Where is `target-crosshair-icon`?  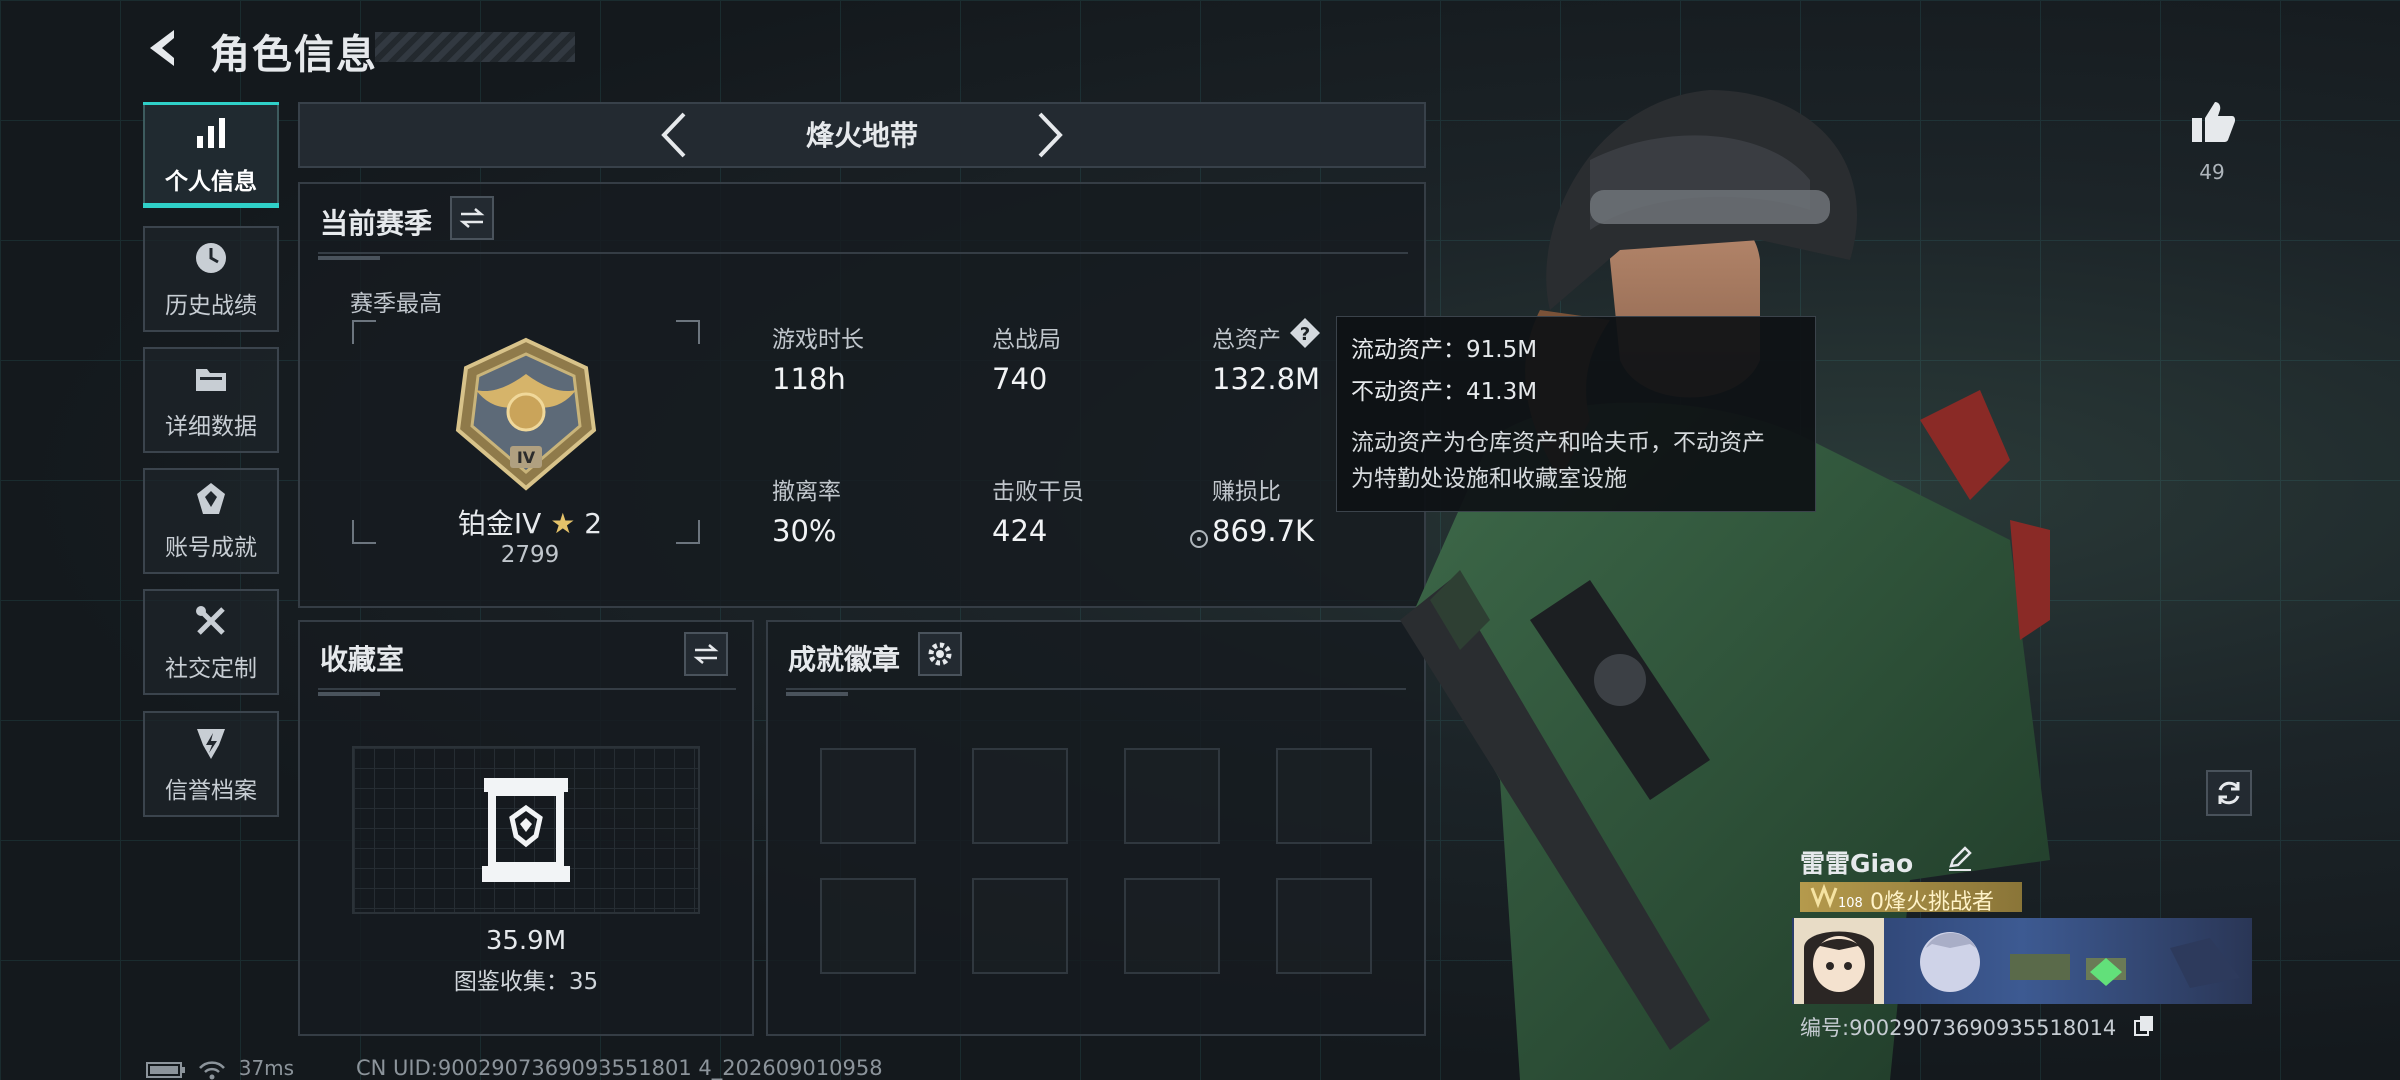
target-crosshair-icon is located at coordinates (1199, 539).